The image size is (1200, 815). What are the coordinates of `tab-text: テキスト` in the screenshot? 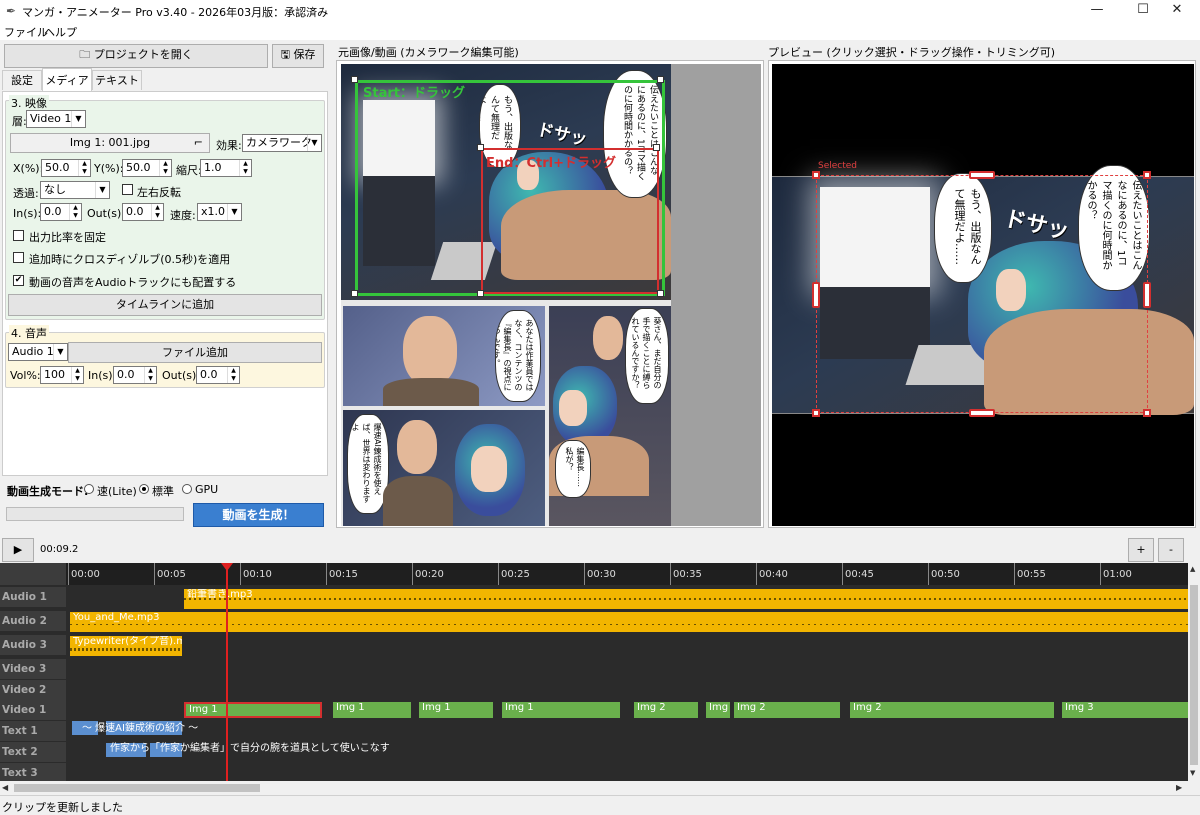 It's located at (117, 80).